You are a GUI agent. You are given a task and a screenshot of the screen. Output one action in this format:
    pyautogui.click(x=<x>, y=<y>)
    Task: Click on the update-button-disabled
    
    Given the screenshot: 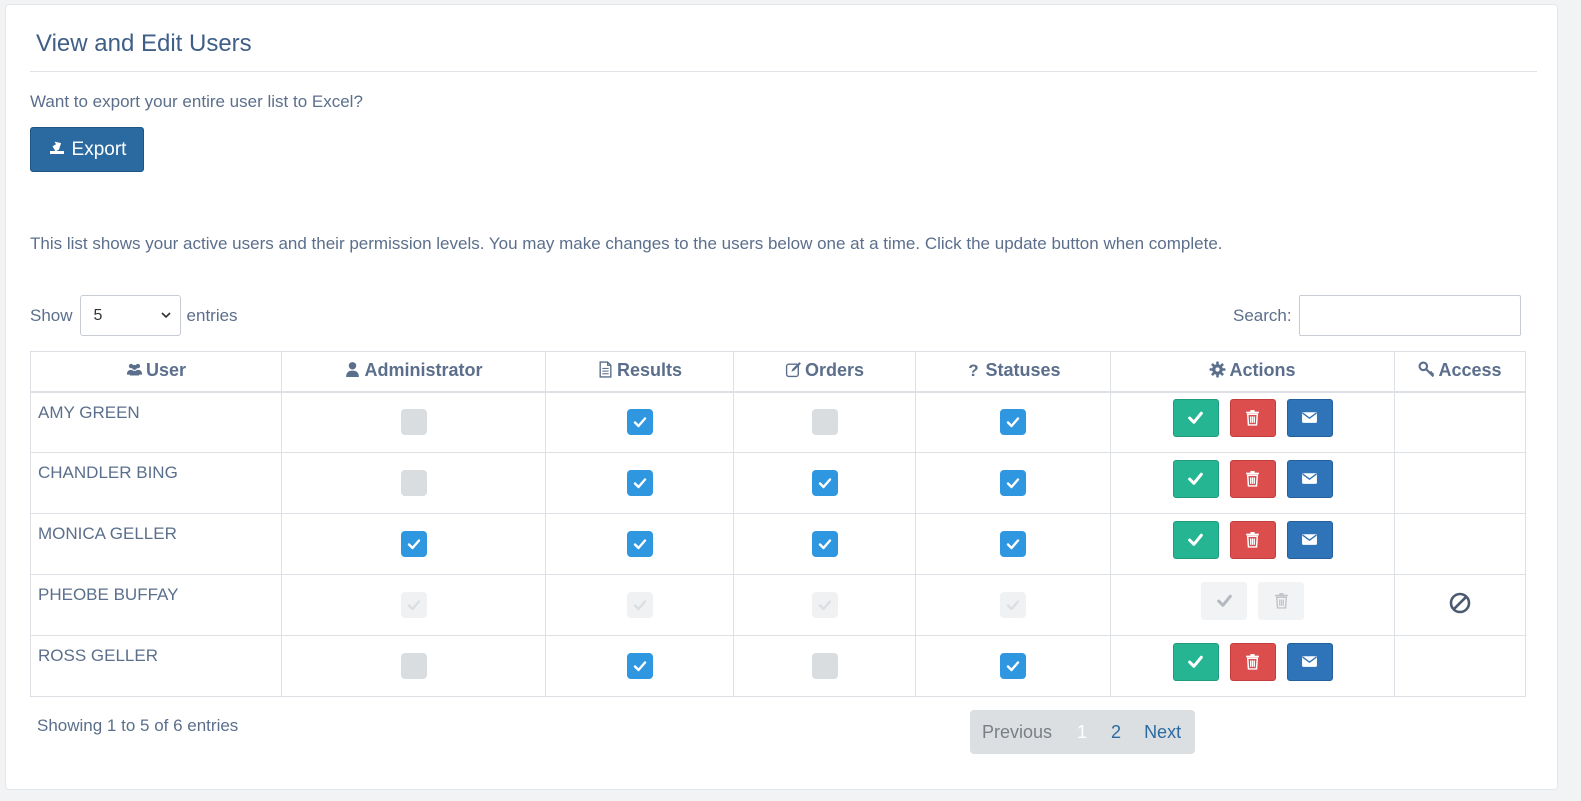 What is the action you would take?
    pyautogui.click(x=1224, y=600)
    